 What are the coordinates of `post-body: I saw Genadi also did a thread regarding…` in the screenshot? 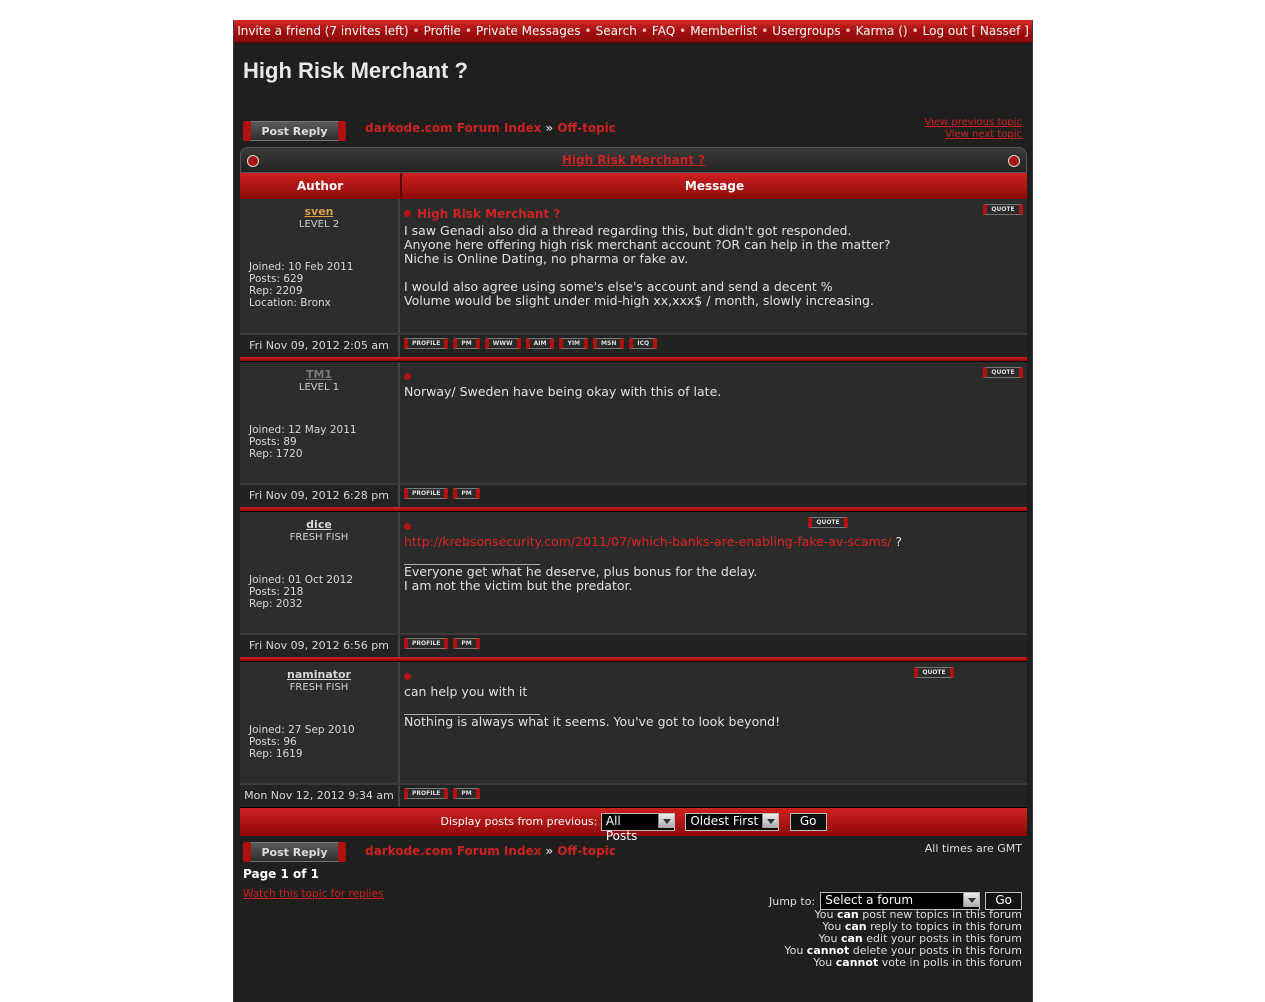 It's located at (647, 265).